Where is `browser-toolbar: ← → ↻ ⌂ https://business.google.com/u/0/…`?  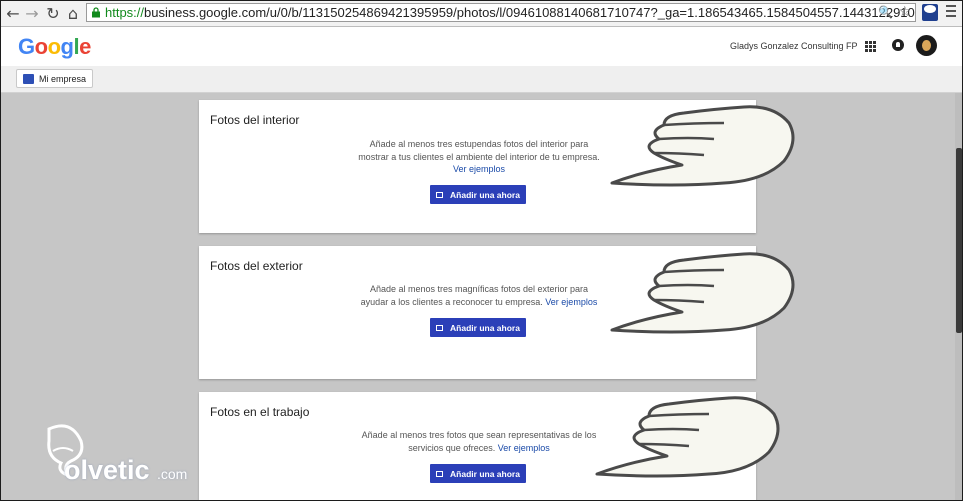 browser-toolbar: ← → ↻ ⌂ https://business.google.com/u/0/… is located at coordinates (481, 14).